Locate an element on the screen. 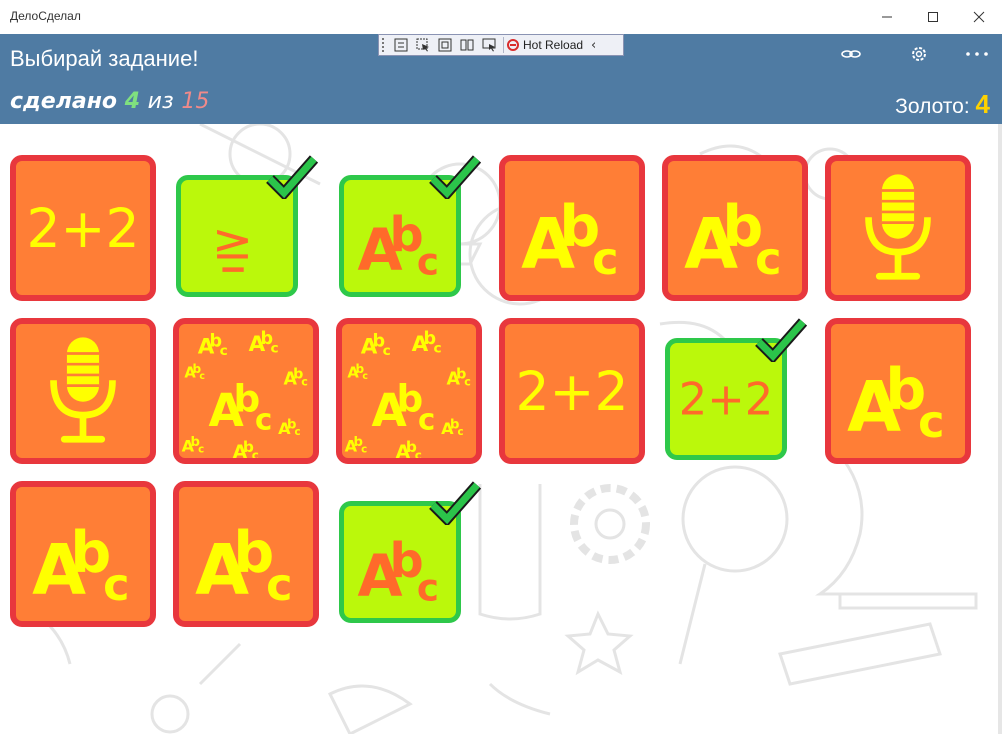  track-focus-button is located at coordinates (467, 45).